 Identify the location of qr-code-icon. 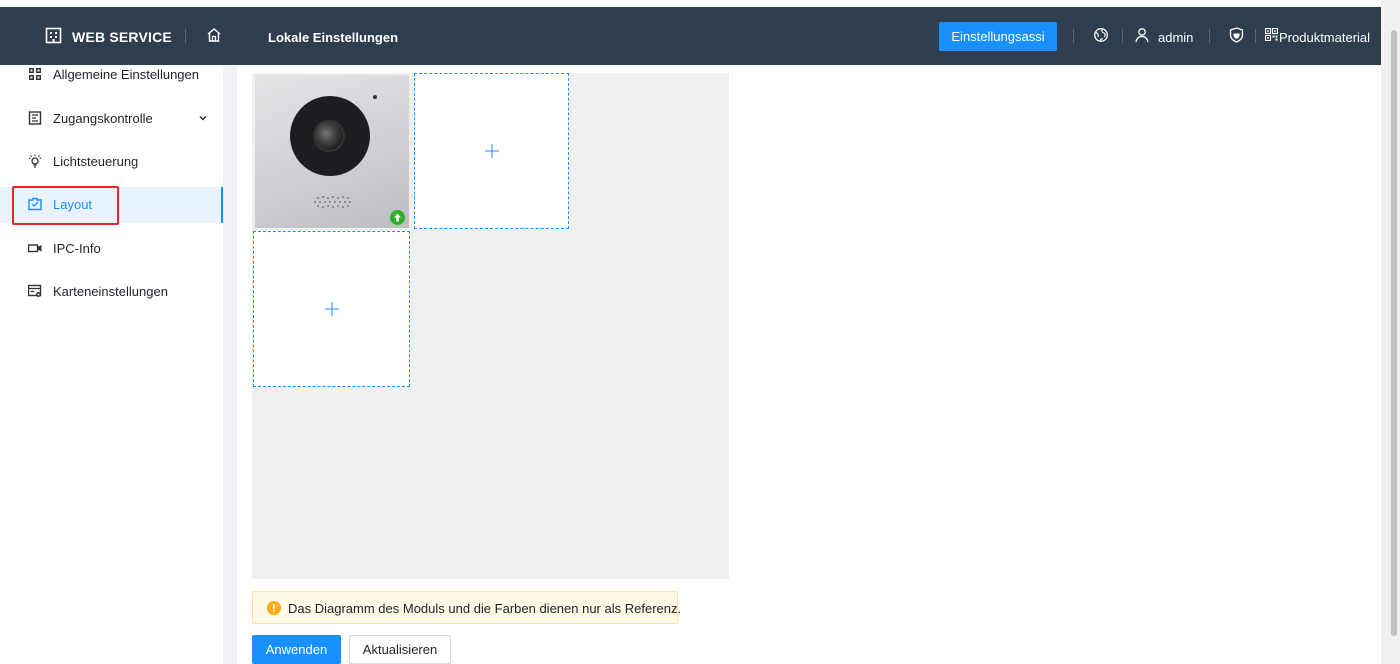
(1271, 34).